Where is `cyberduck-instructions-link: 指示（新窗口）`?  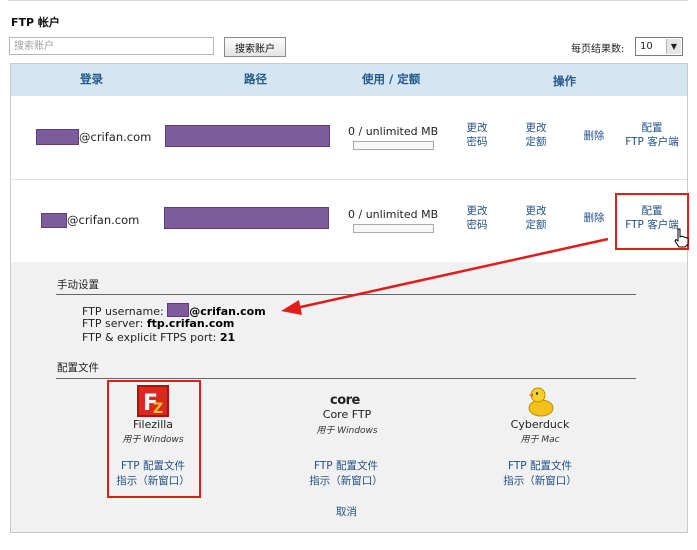
cyberduck-instructions-link: 指示（新窗口） is located at coordinates (540, 481).